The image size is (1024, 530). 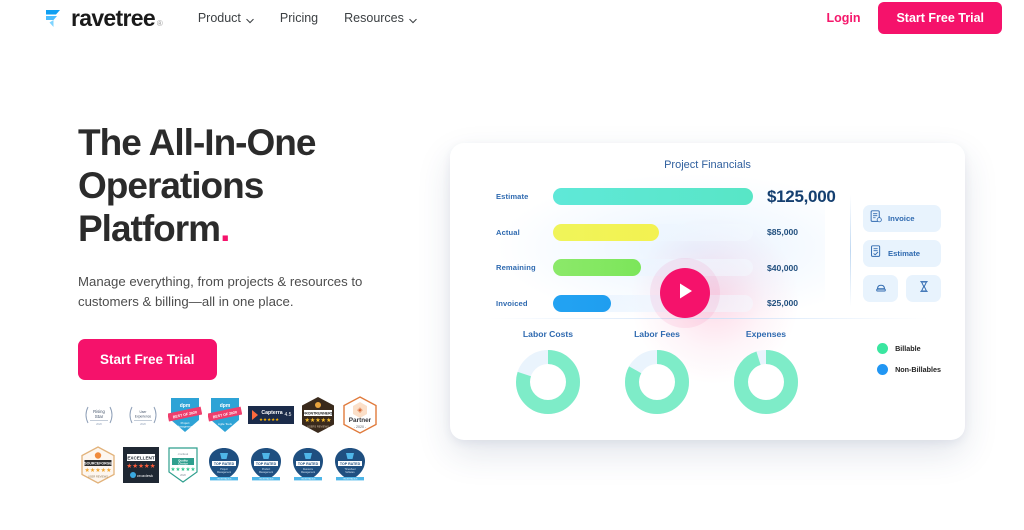 What do you see at coordinates (145, 475) in the screenshot?
I see `svg-text: crozdesk` at bounding box center [145, 475].